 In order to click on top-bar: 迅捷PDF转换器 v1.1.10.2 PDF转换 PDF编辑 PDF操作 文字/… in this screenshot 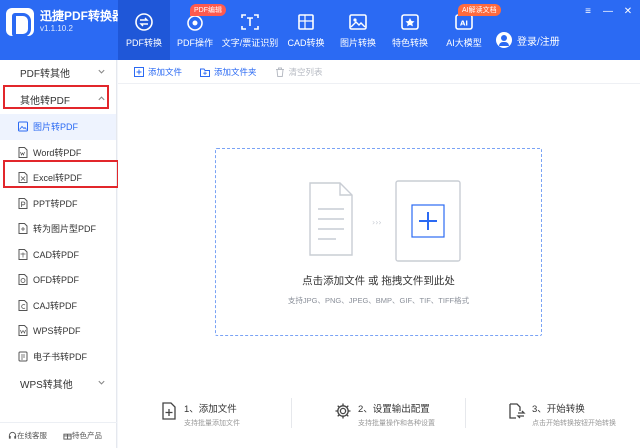, I will do `click(320, 30)`.